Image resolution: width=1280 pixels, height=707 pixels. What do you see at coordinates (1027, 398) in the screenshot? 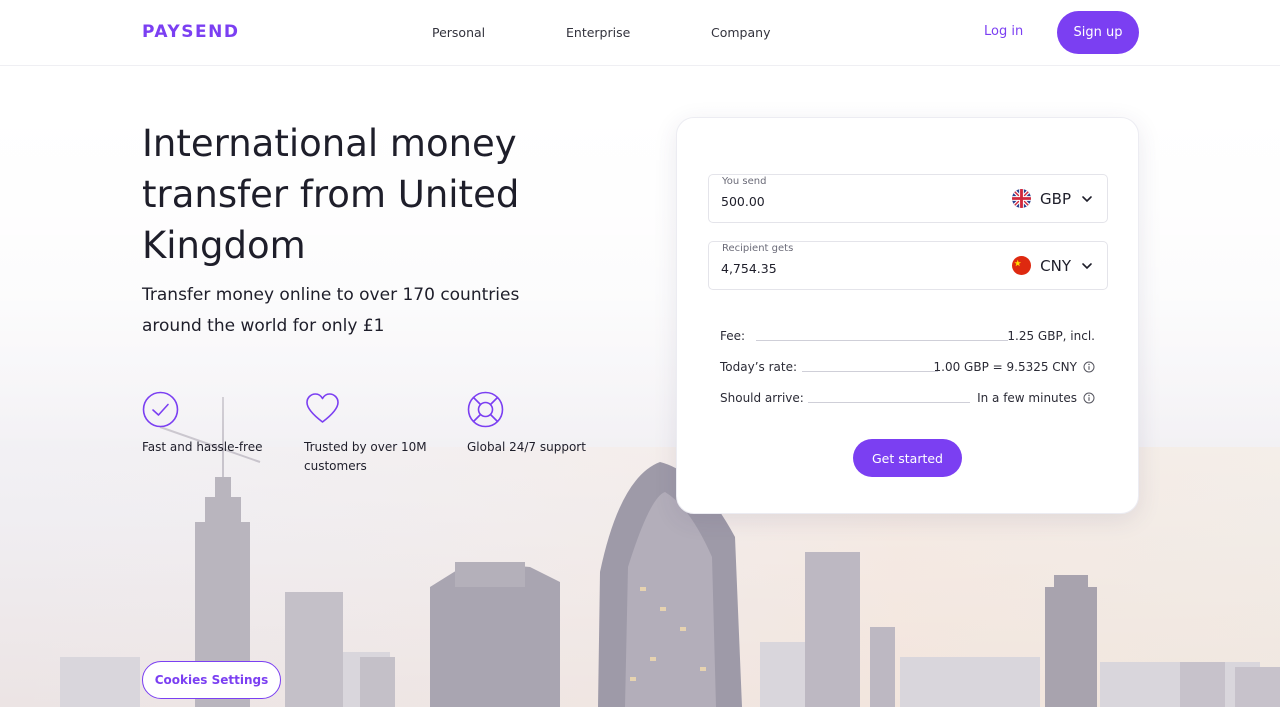
I see `arrival-value: In a few minutes` at bounding box center [1027, 398].